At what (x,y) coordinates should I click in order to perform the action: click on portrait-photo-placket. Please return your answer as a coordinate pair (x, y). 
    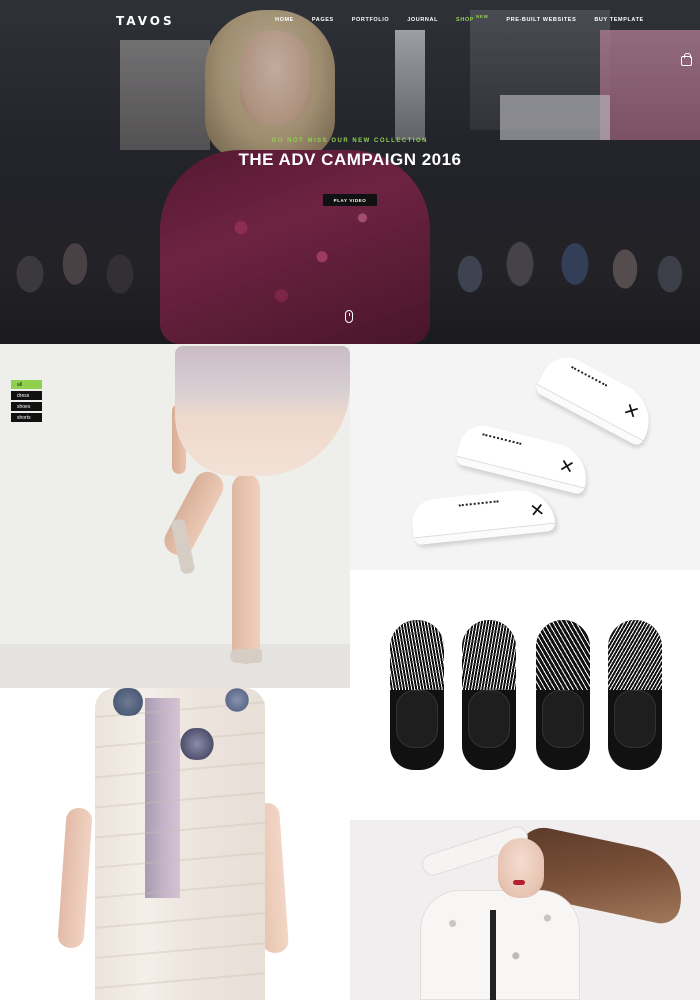
    Looking at the image, I should click on (493, 955).